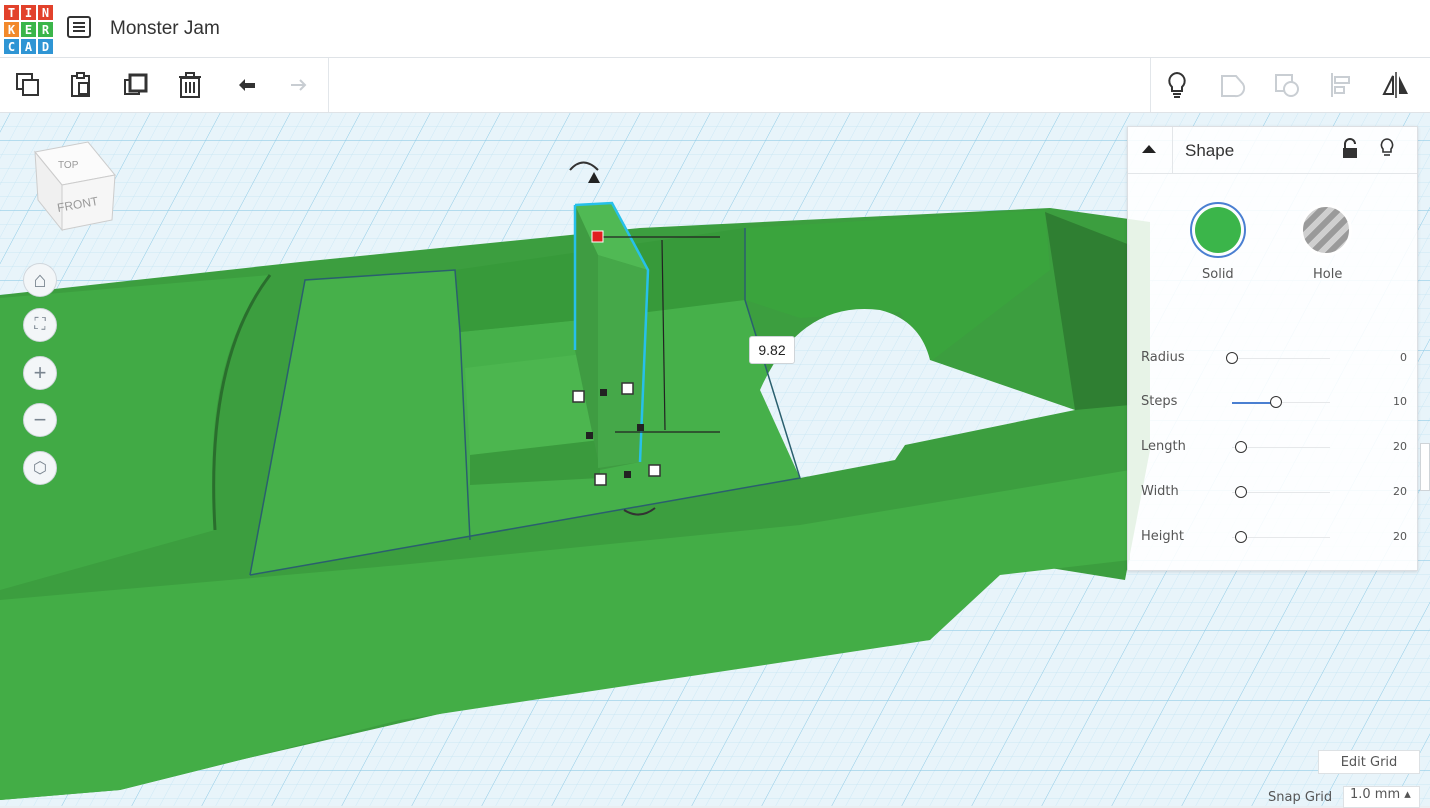 The height and width of the screenshot is (808, 1430). Describe the element at coordinates (40, 373) in the screenshot. I see `zoom-in-icon: +` at that location.